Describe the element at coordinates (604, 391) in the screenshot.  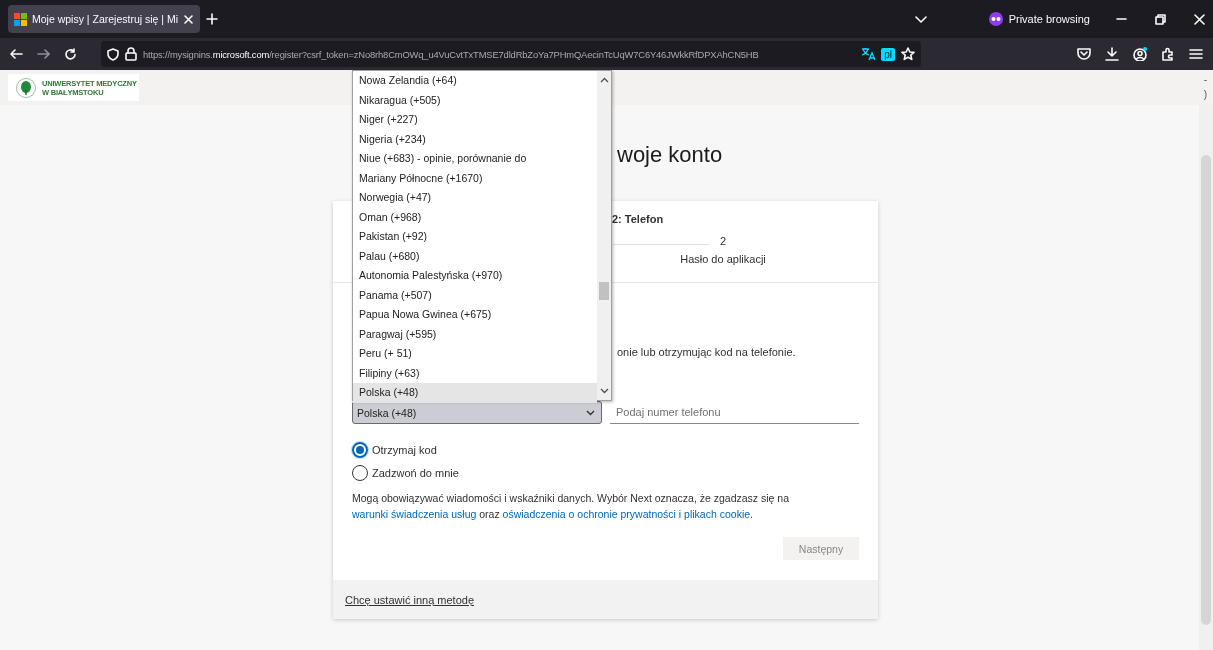
I see `scroll-down-icon` at that location.